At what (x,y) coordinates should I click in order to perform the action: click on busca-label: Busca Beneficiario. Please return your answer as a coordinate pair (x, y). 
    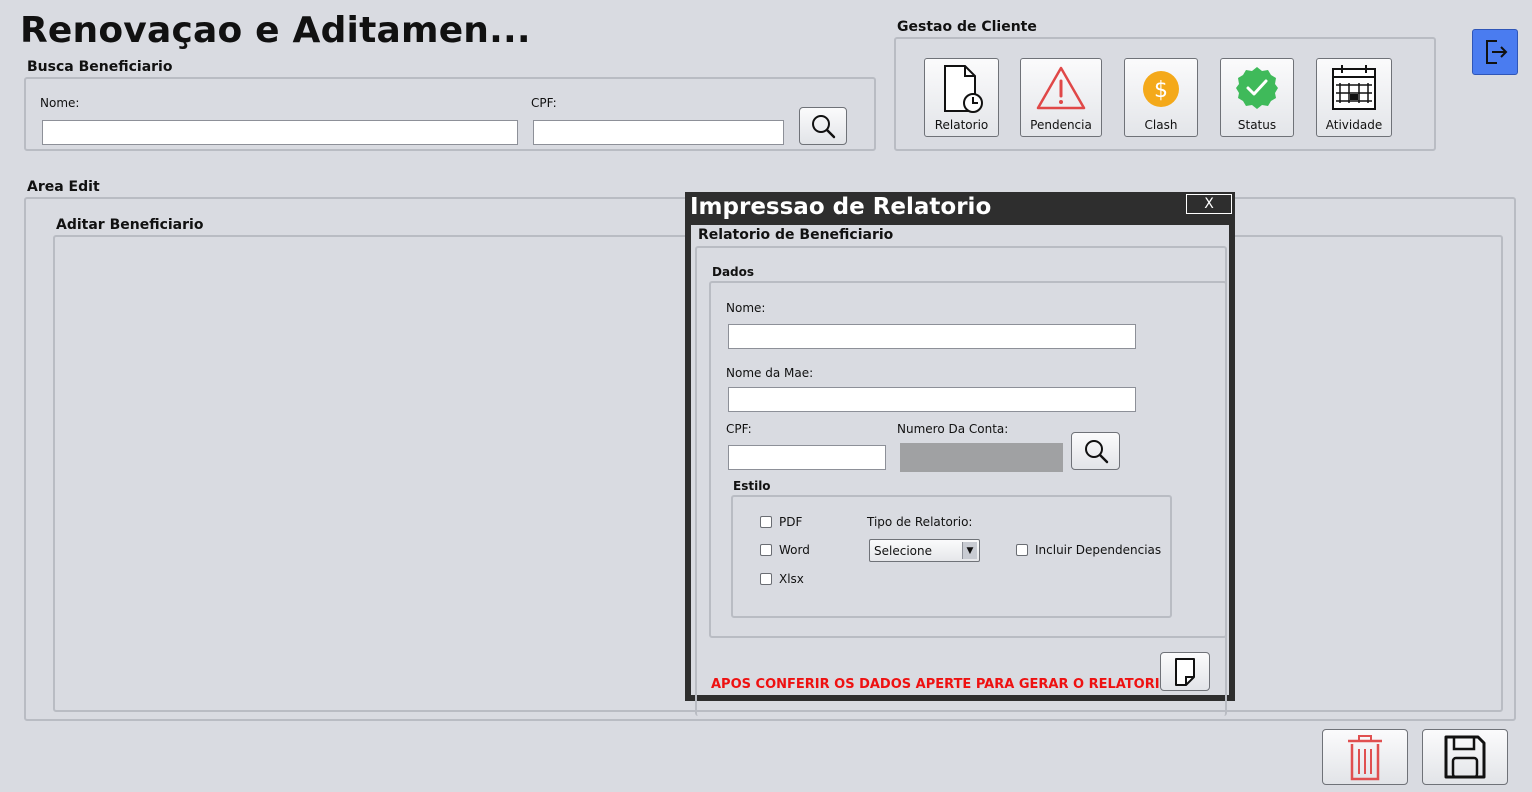
    Looking at the image, I should click on (100, 67).